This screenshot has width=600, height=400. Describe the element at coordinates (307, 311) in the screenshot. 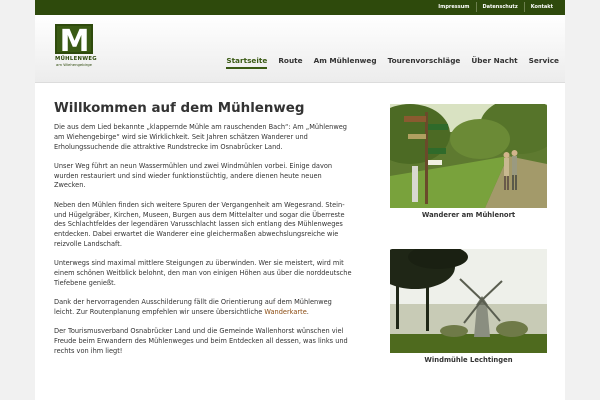

I see `paragraph-5-end: .` at that location.